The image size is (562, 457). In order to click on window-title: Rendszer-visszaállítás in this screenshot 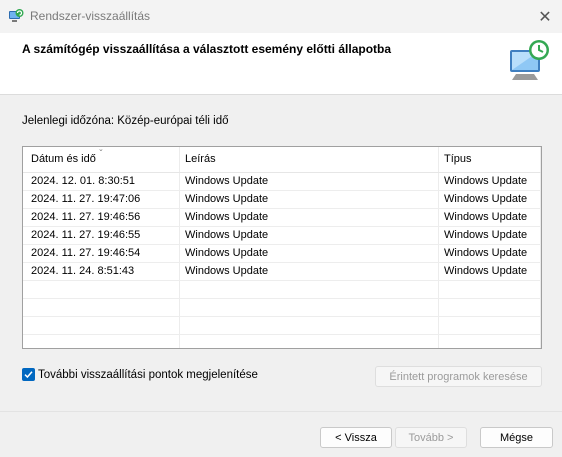, I will do `click(90, 16)`.